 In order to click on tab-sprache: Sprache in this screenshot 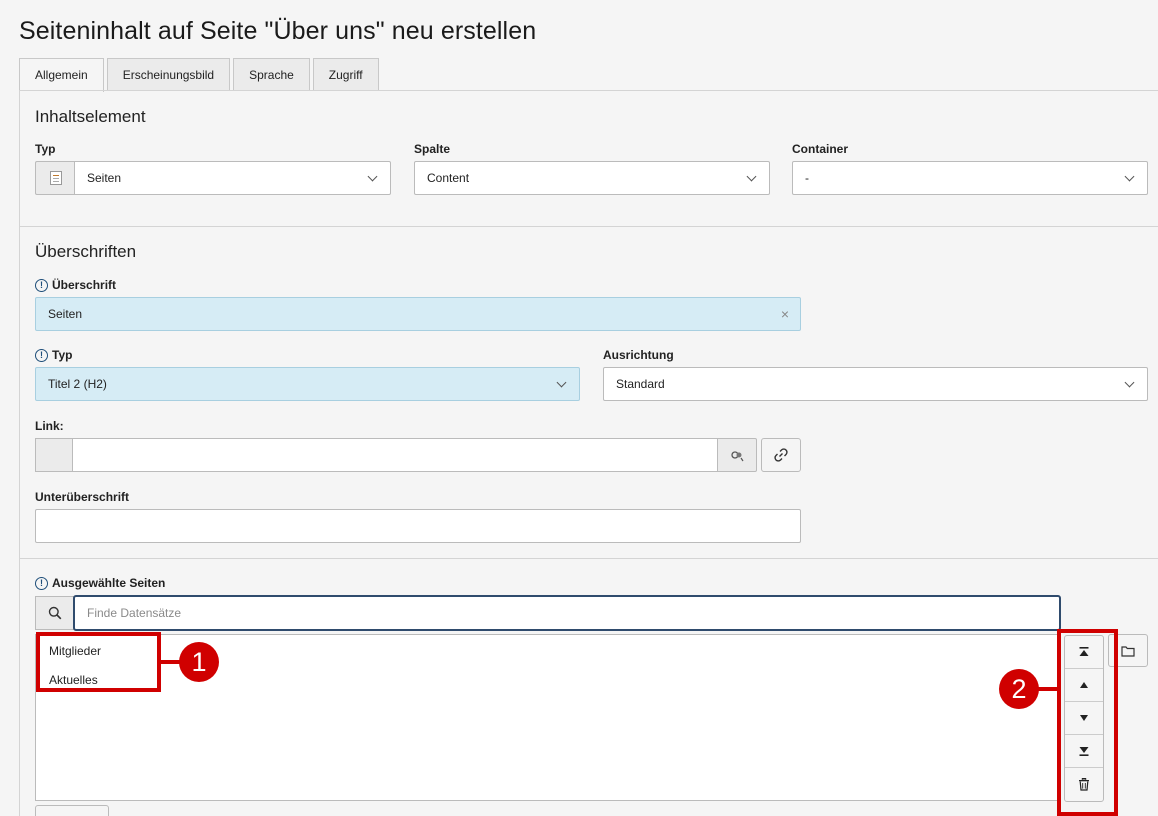, I will do `click(271, 74)`.